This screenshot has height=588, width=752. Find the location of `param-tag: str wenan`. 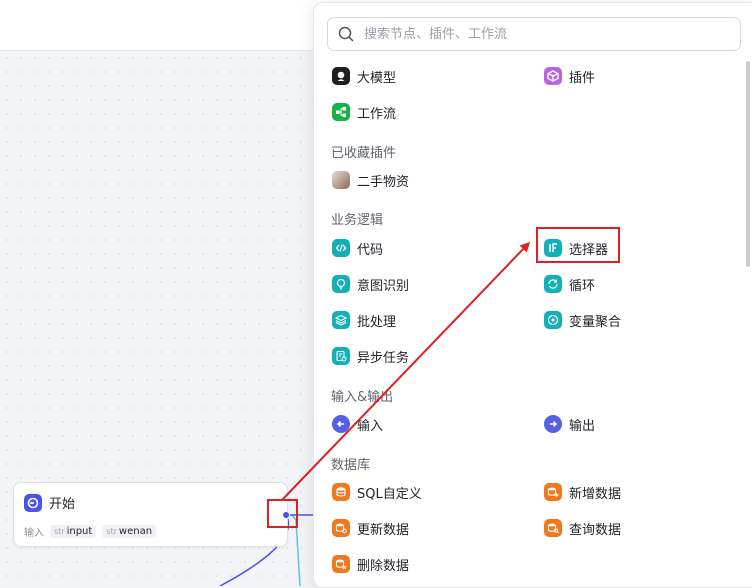

param-tag: str wenan is located at coordinates (129, 531).